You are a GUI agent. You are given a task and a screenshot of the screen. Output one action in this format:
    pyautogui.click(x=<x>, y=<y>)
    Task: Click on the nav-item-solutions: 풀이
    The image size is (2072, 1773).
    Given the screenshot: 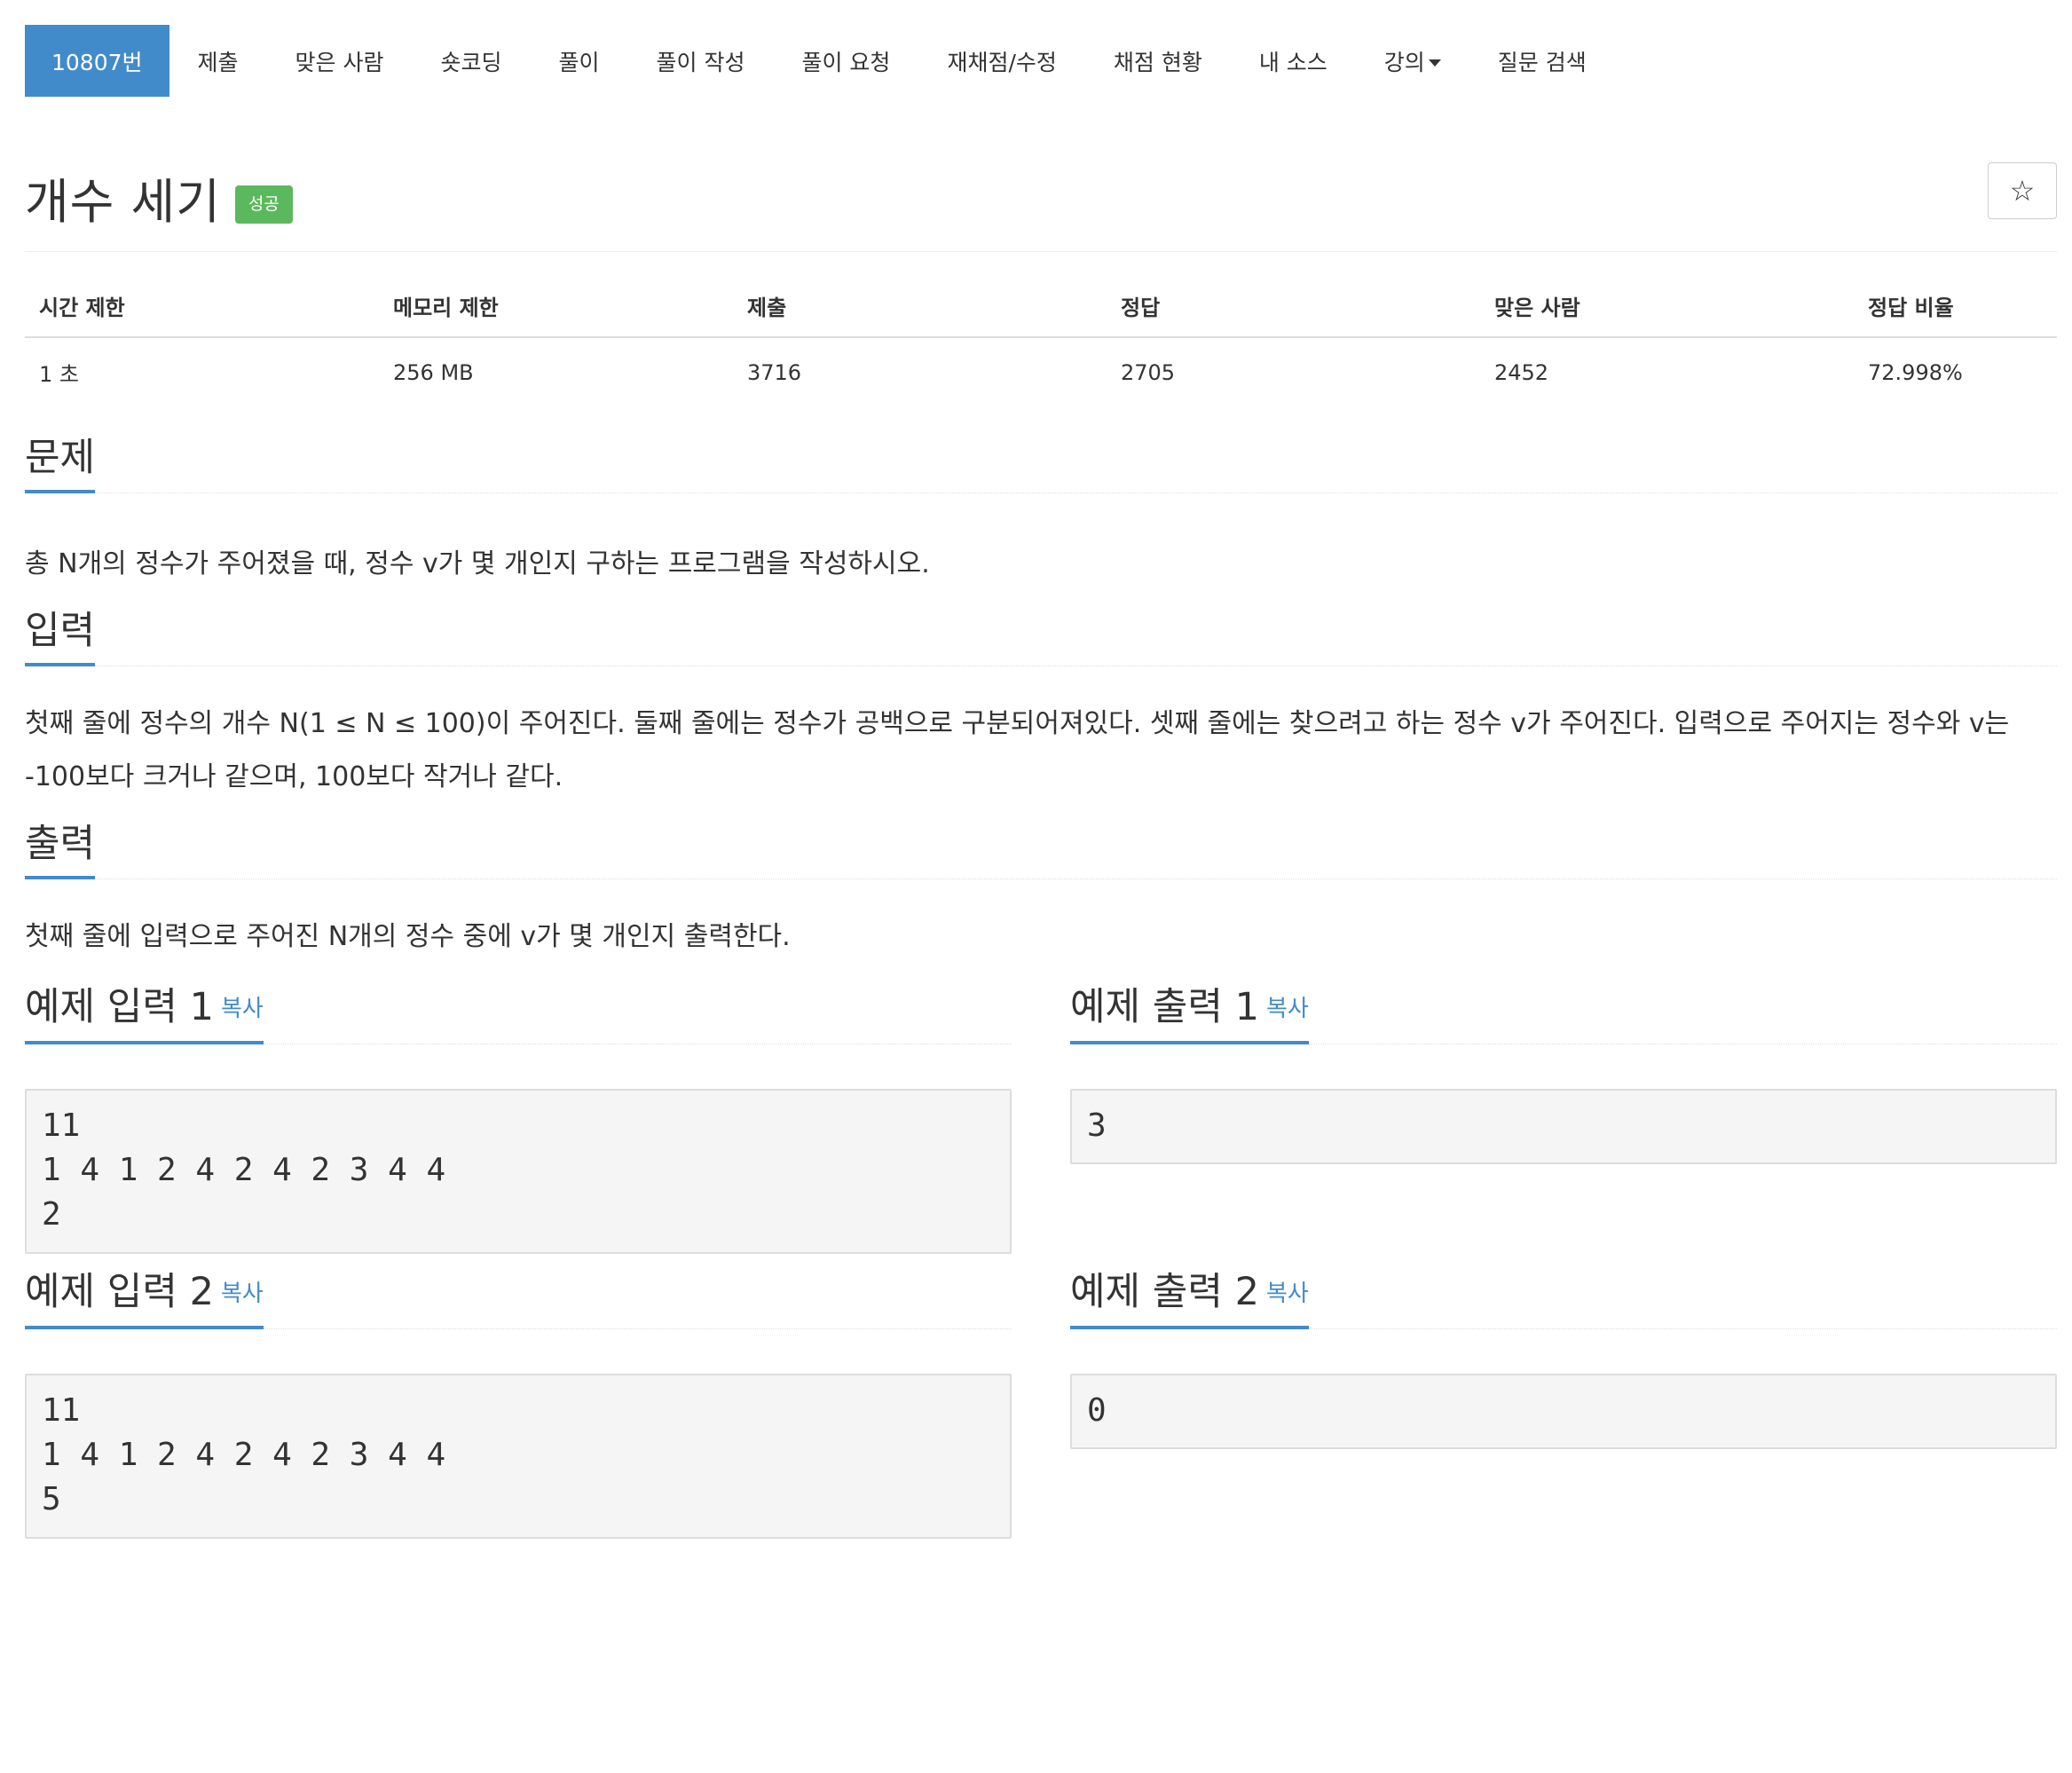 What is the action you would take?
    pyautogui.click(x=580, y=61)
    